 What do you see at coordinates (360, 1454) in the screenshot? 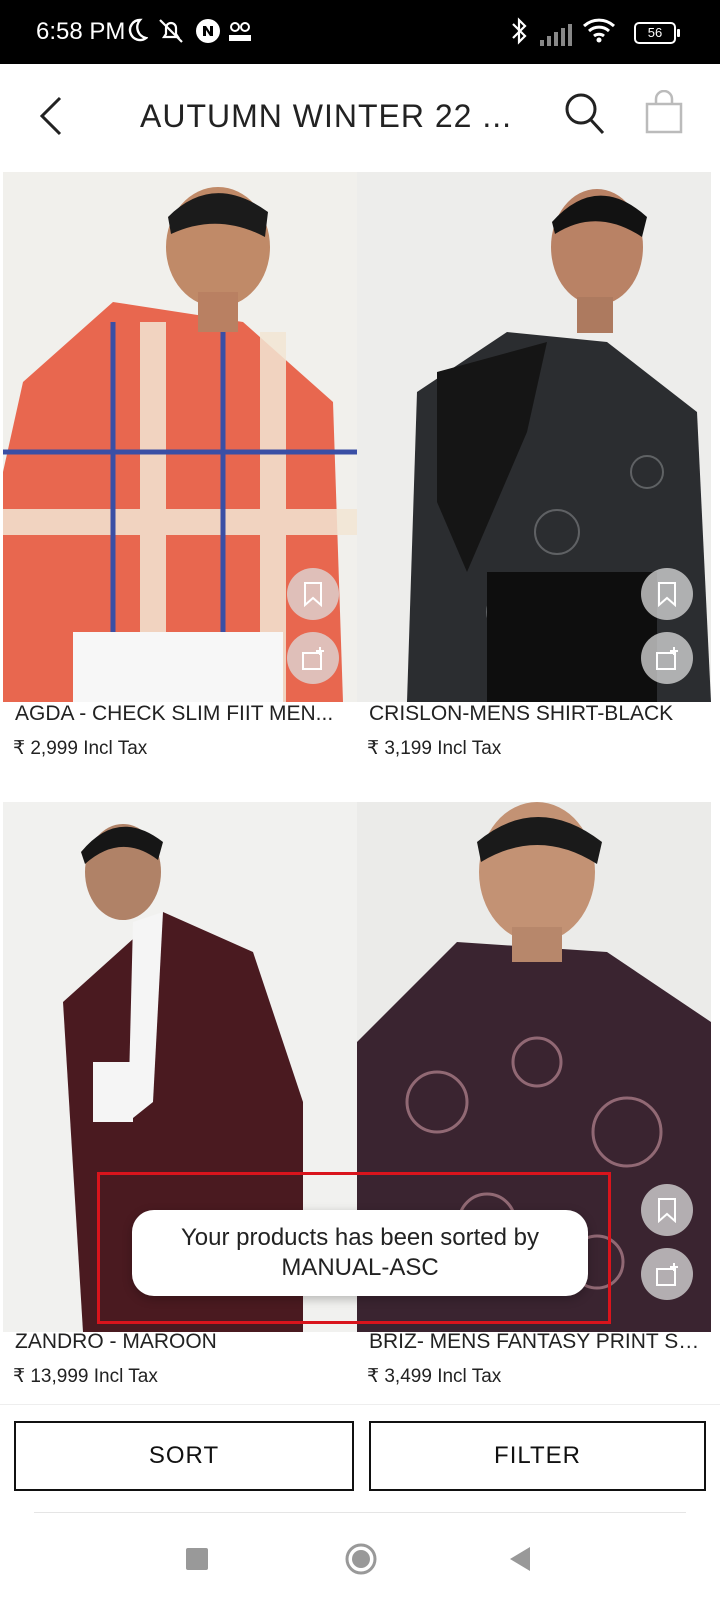
I see `sort-filter-bar: SORT FILTER` at bounding box center [360, 1454].